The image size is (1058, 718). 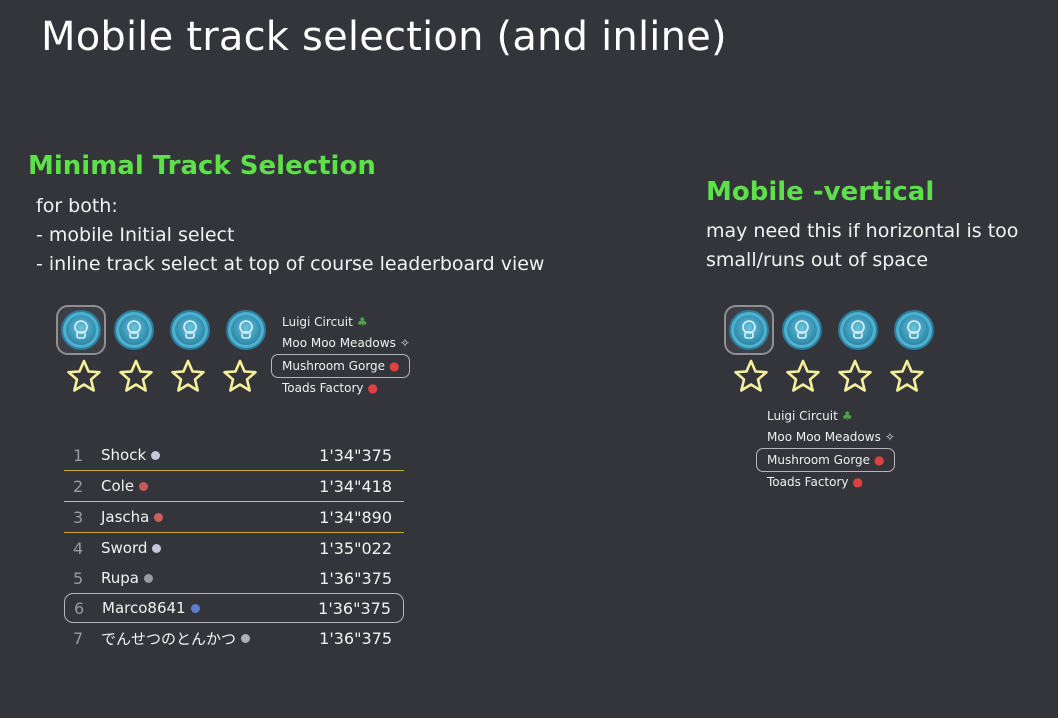 What do you see at coordinates (355, 455) in the screenshot?
I see `lap-time: 1'34"375` at bounding box center [355, 455].